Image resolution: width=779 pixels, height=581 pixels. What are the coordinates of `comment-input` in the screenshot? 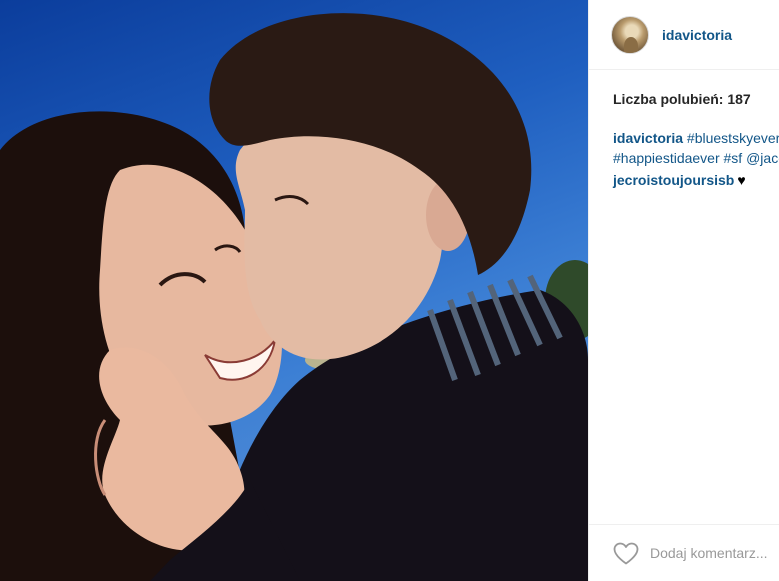 It's located at (714, 553).